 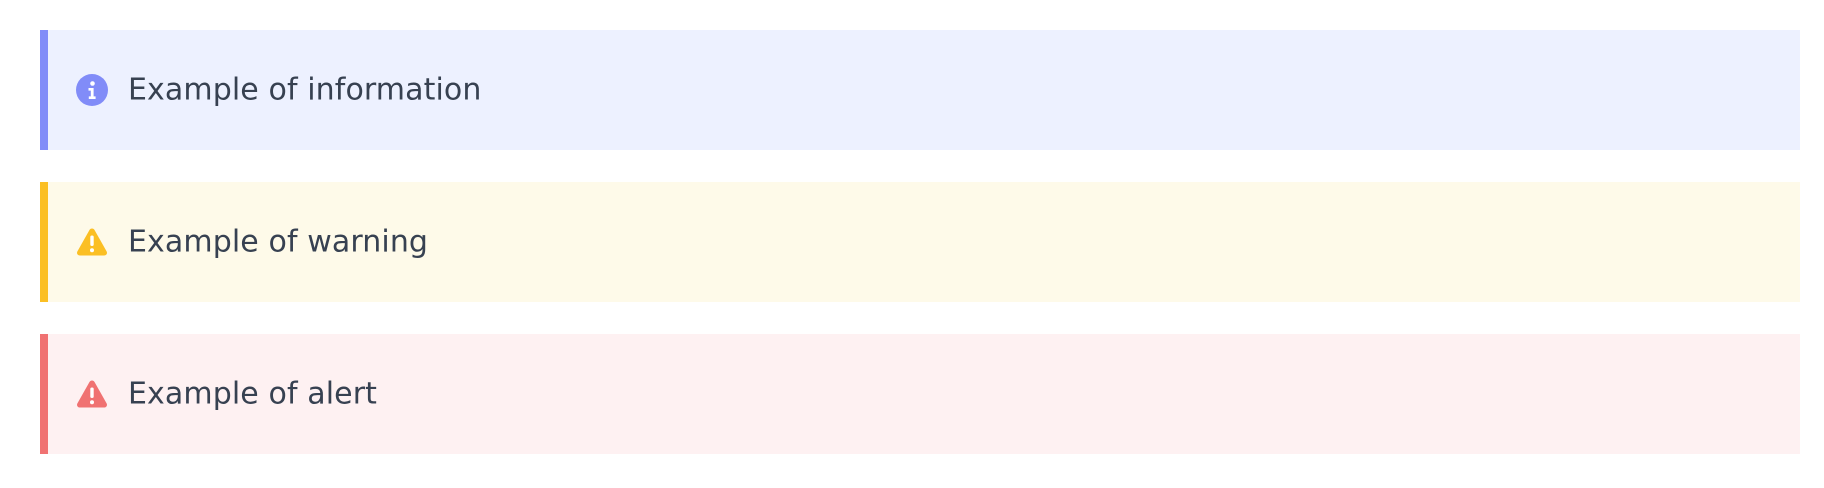 I want to click on info-circle-icon, so click(x=92, y=90).